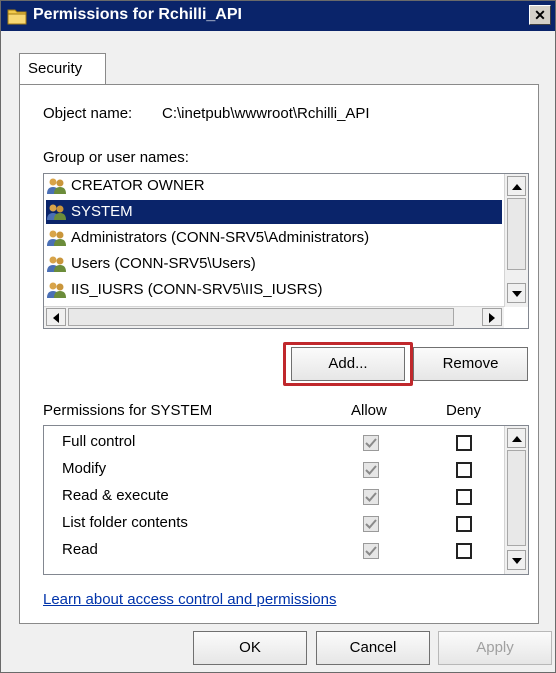 This screenshot has height=673, width=556. I want to click on group-list-item: IIS_IUSRS (CONN-SRV5\IIS_IUSRS), so click(184, 290).